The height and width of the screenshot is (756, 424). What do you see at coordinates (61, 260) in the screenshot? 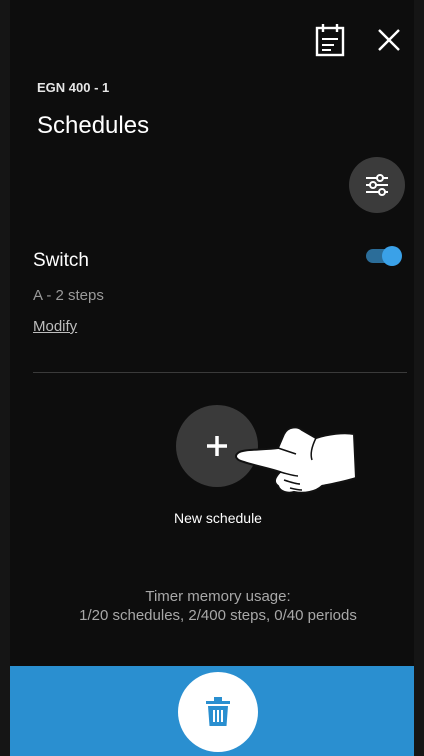
I see `schedule-name: Switch` at bounding box center [61, 260].